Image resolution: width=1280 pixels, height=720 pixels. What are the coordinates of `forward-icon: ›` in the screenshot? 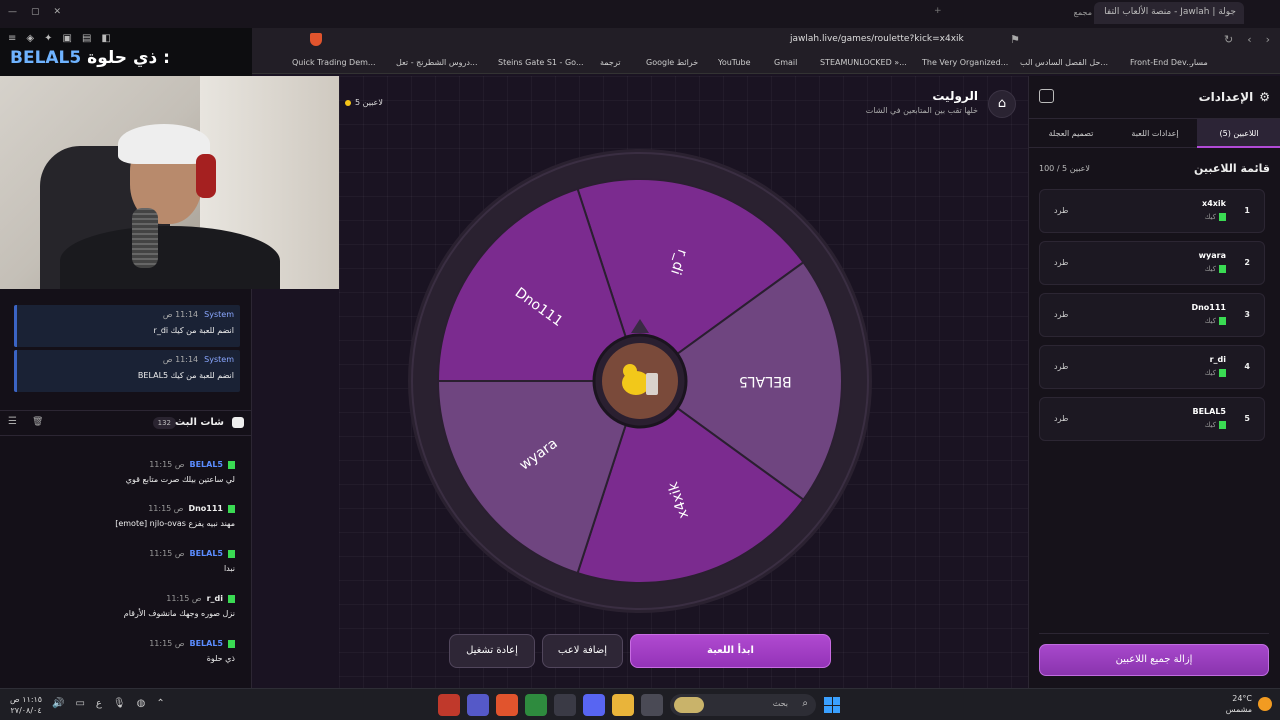 It's located at (1268, 39).